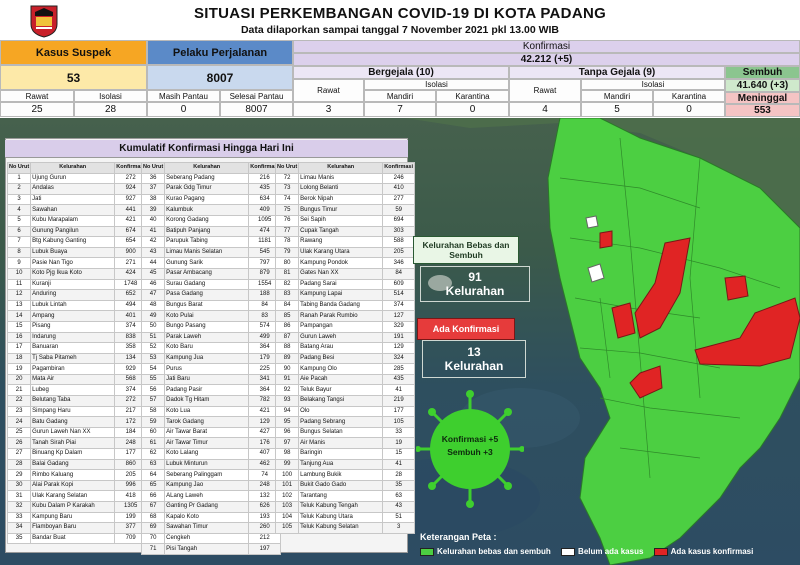 The image size is (800, 565). What do you see at coordinates (287, 411) in the screenshot?
I see `row-number: 94` at bounding box center [287, 411].